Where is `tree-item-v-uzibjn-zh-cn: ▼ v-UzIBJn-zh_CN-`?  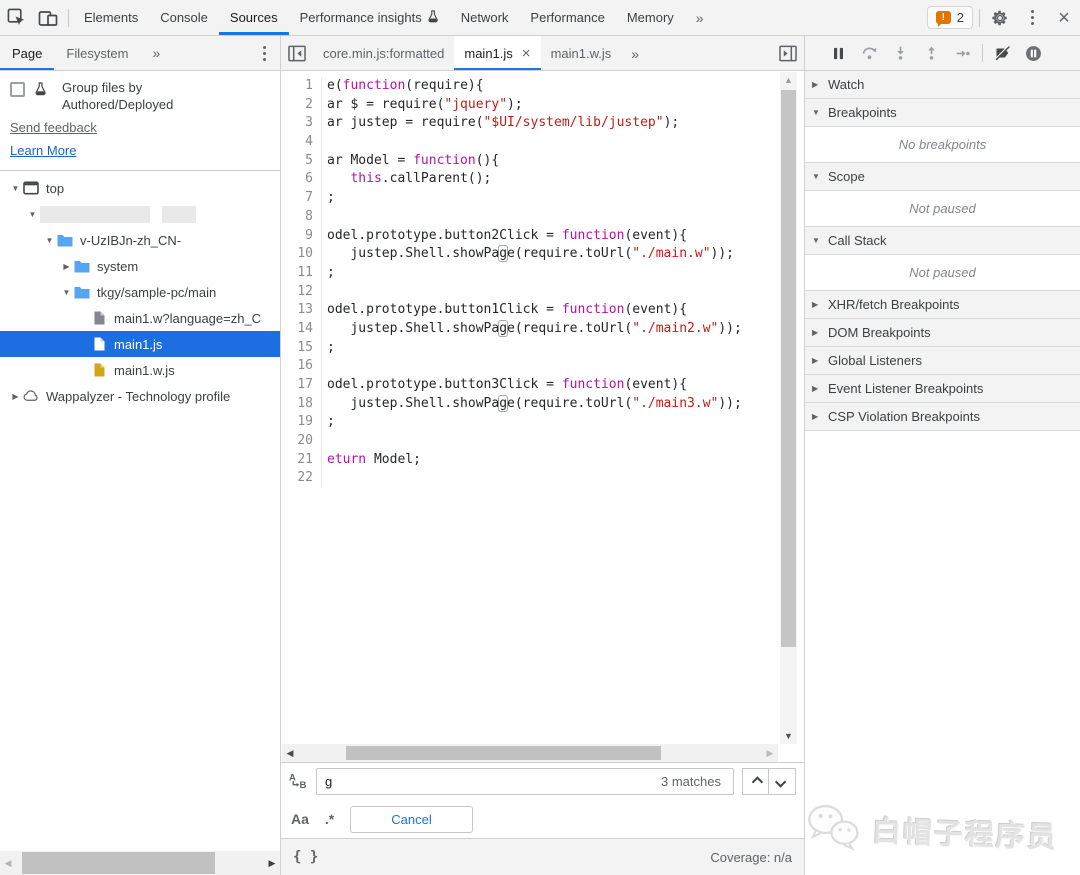 tree-item-v-uzibjn-zh-cn: ▼ v-UzIBJn-zh_CN- is located at coordinates (140, 240).